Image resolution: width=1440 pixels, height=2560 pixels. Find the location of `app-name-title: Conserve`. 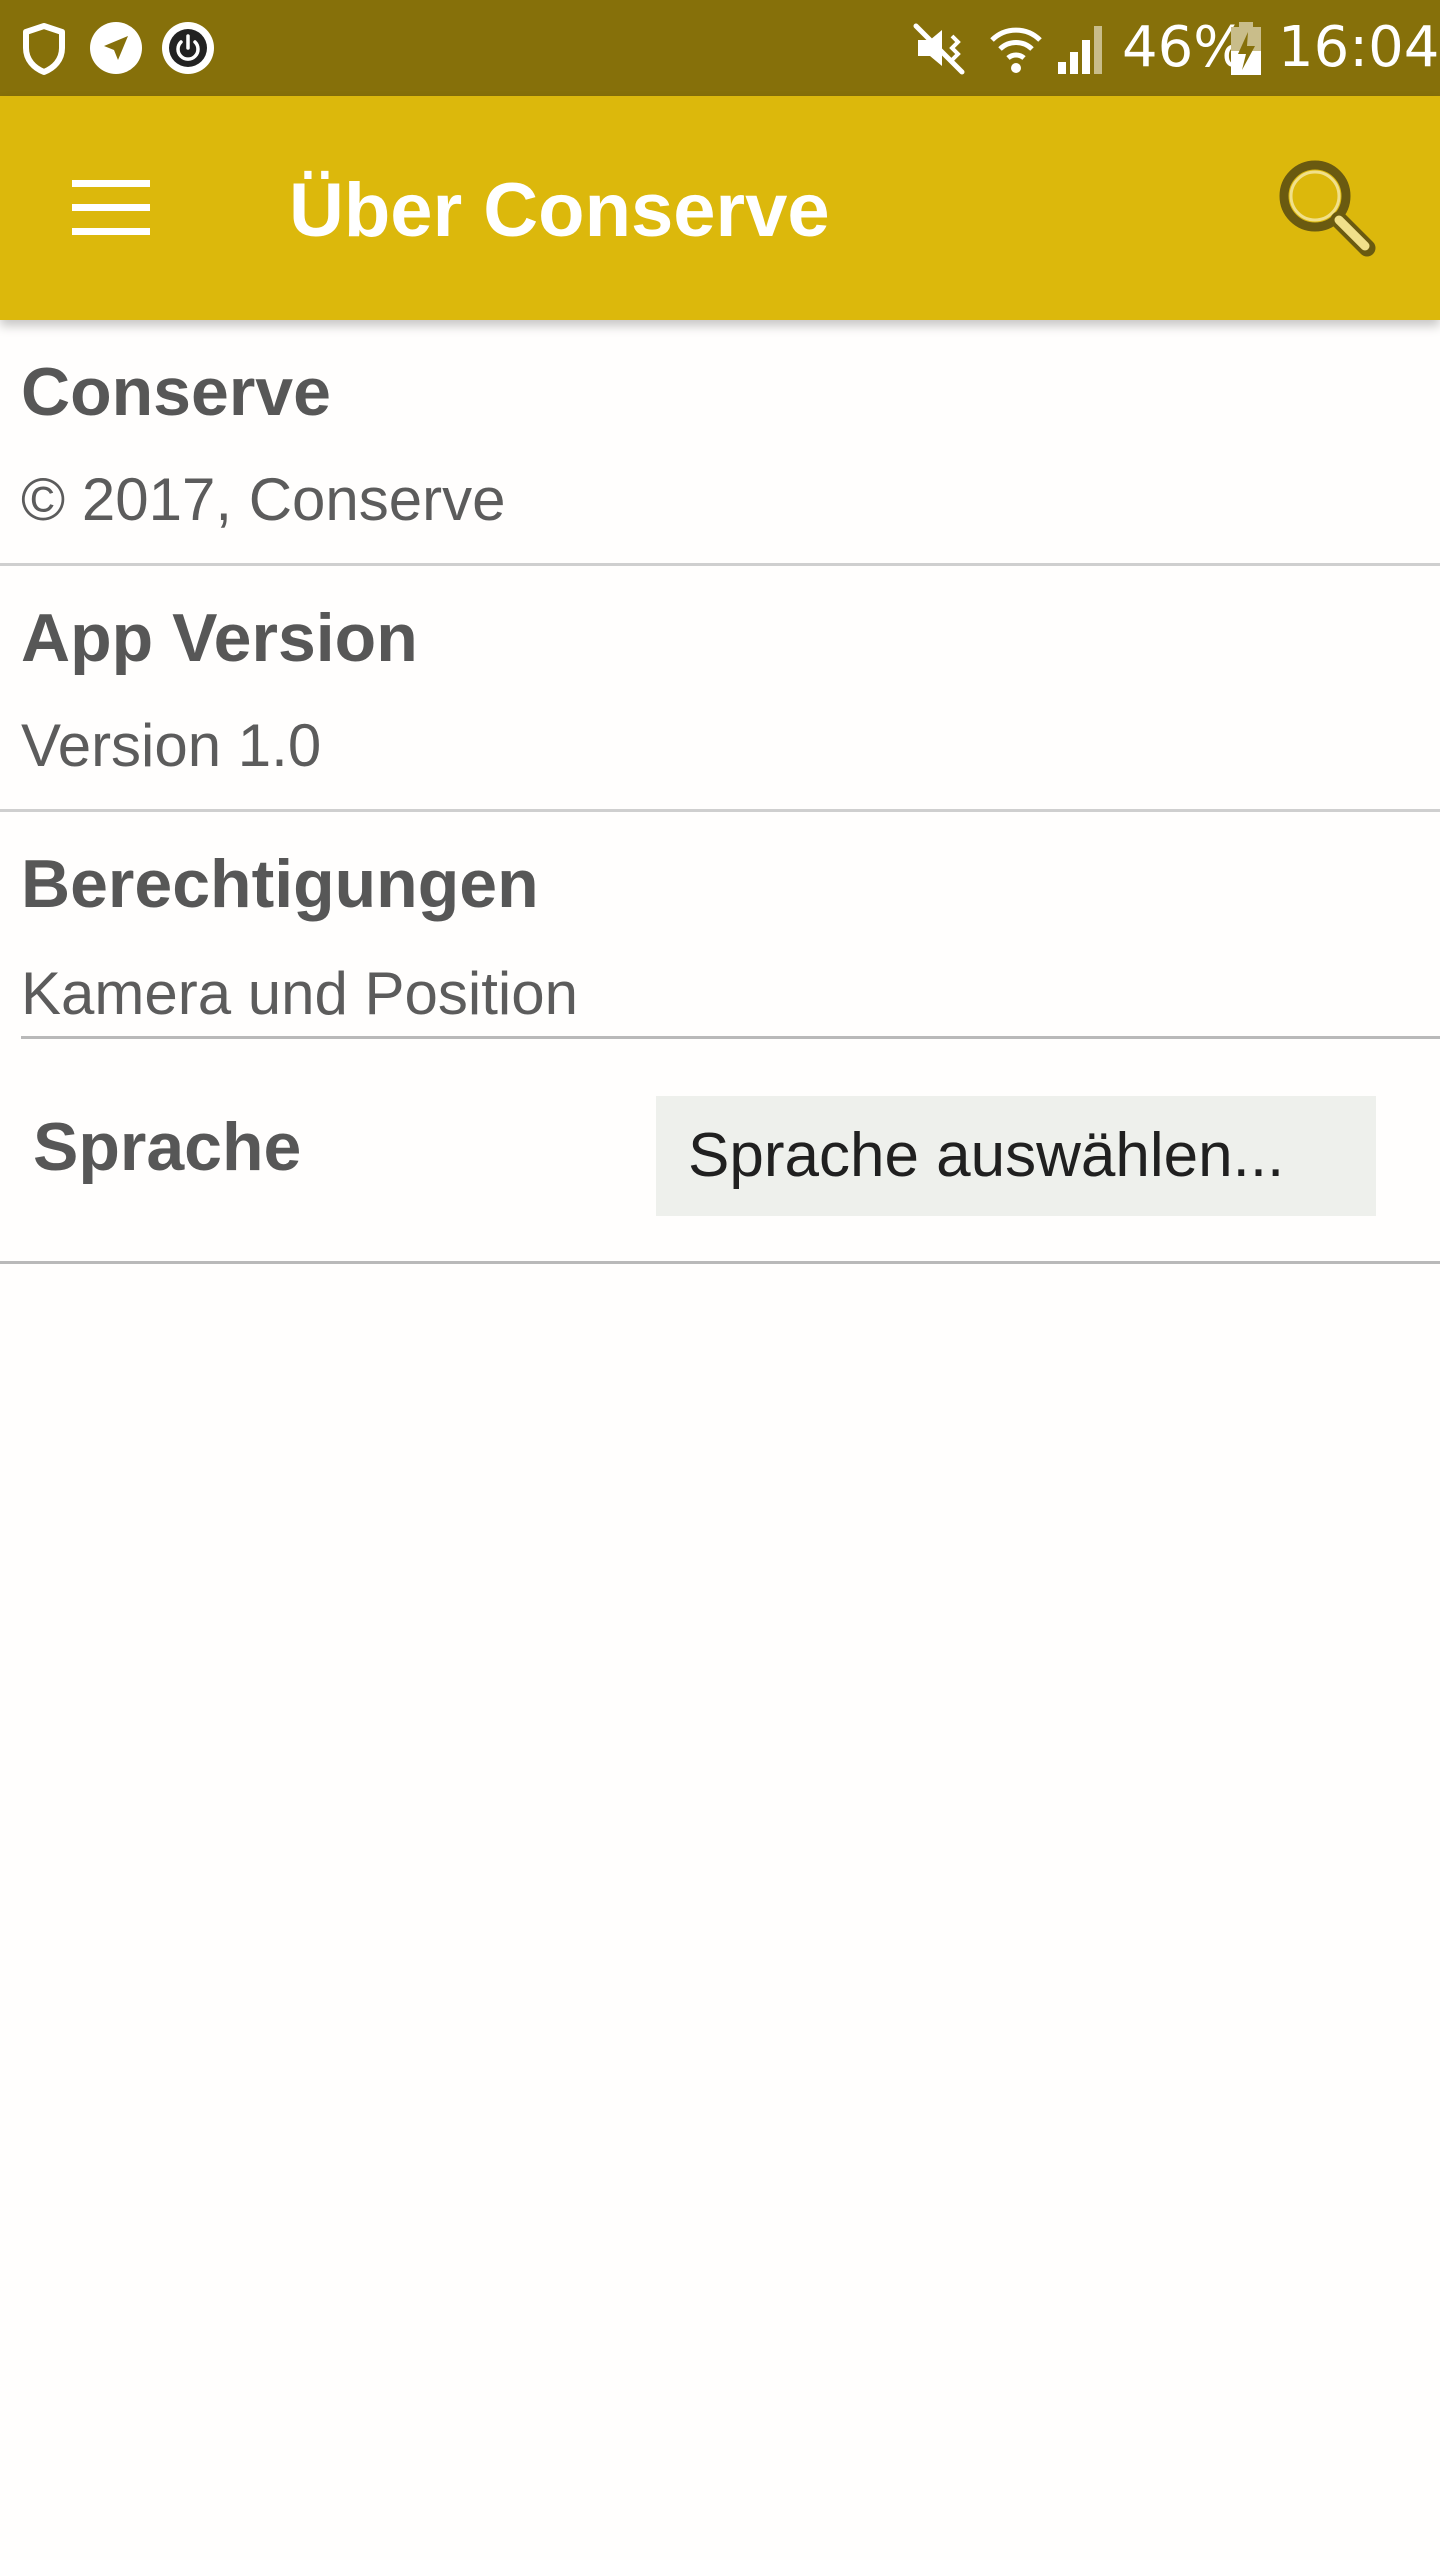

app-name-title: Conserve is located at coordinates (176, 392).